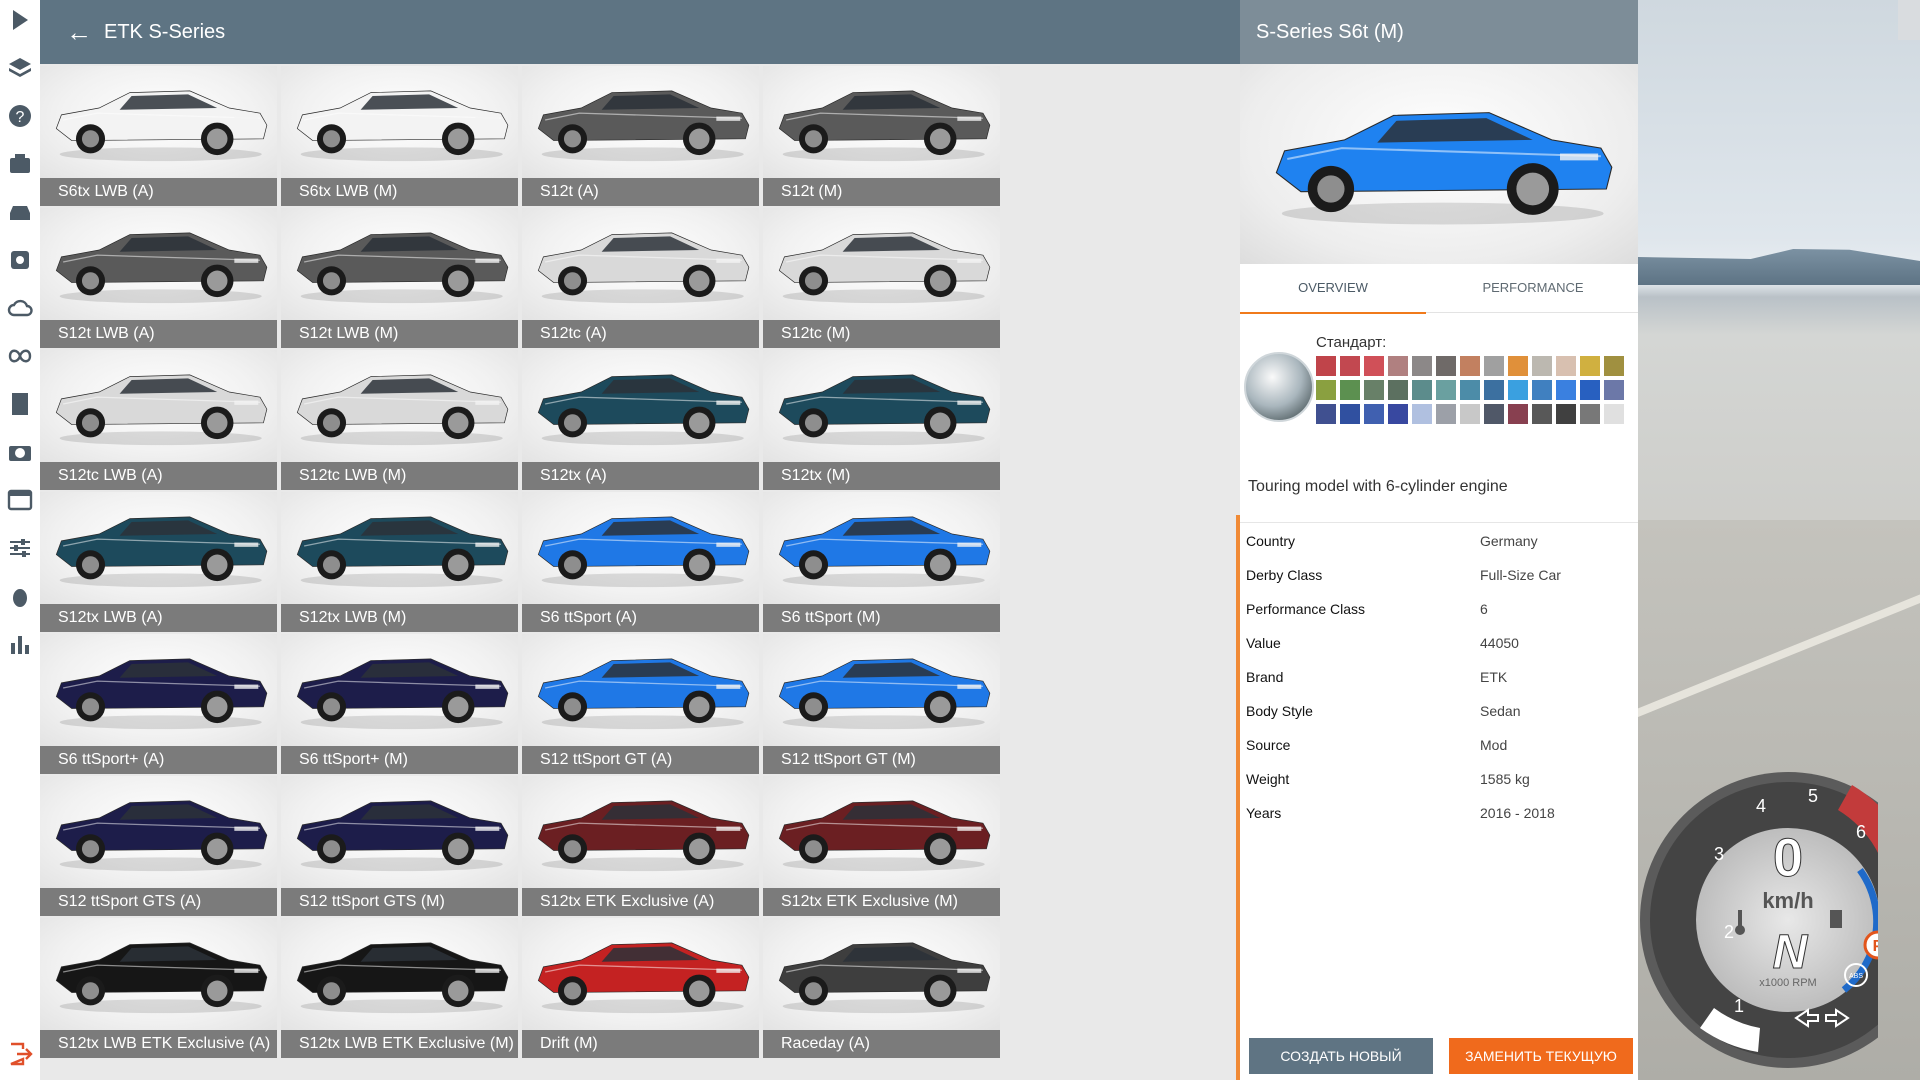 The width and height of the screenshot is (1920, 1080). Describe the element at coordinates (20, 116) in the screenshot. I see `help-icon: ?` at that location.